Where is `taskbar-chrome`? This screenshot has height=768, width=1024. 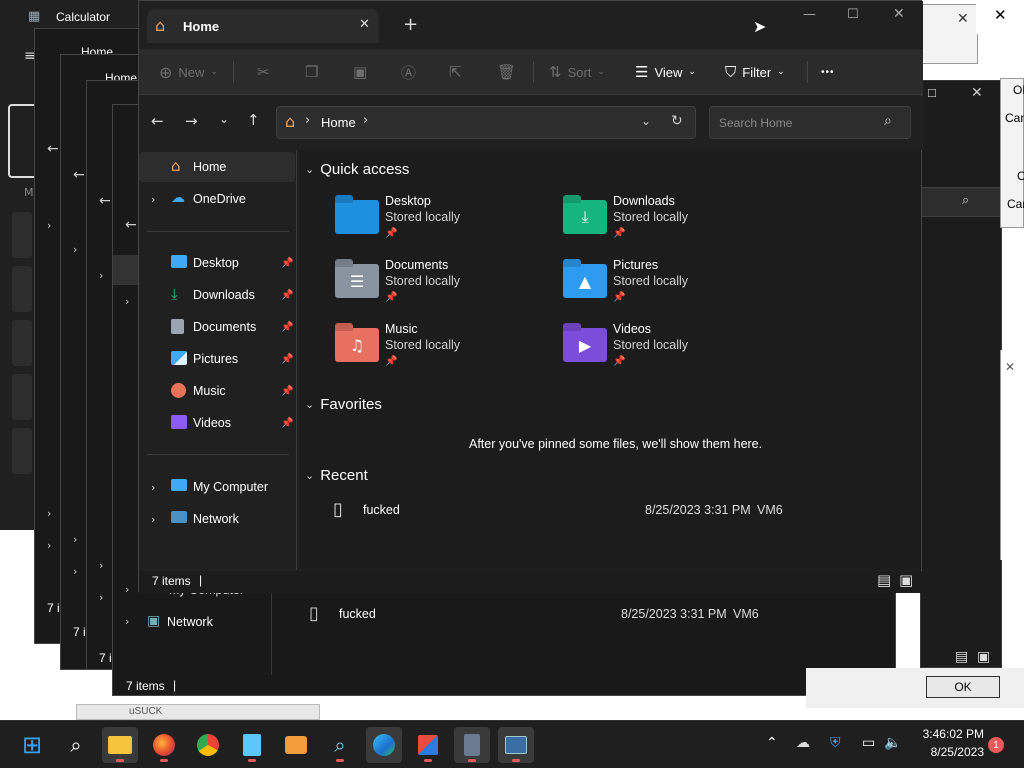
taskbar-chrome is located at coordinates (208, 745).